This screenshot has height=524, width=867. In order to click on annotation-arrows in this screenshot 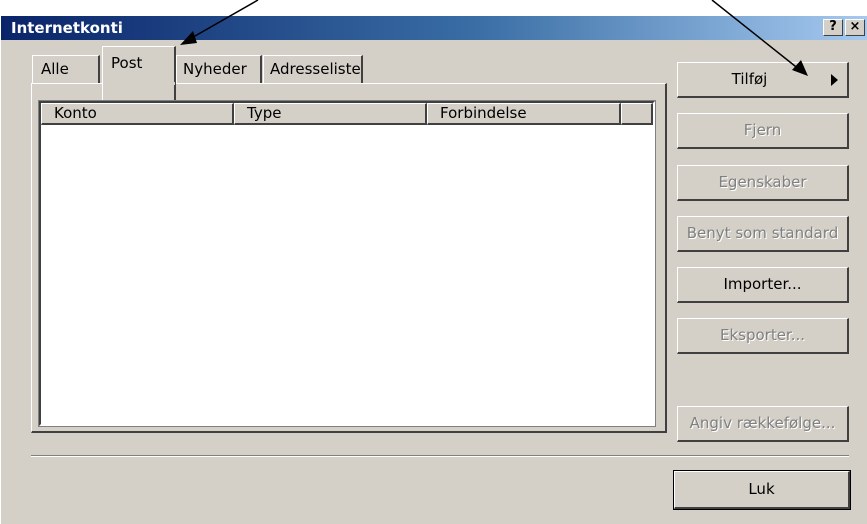, I will do `click(494, 38)`.